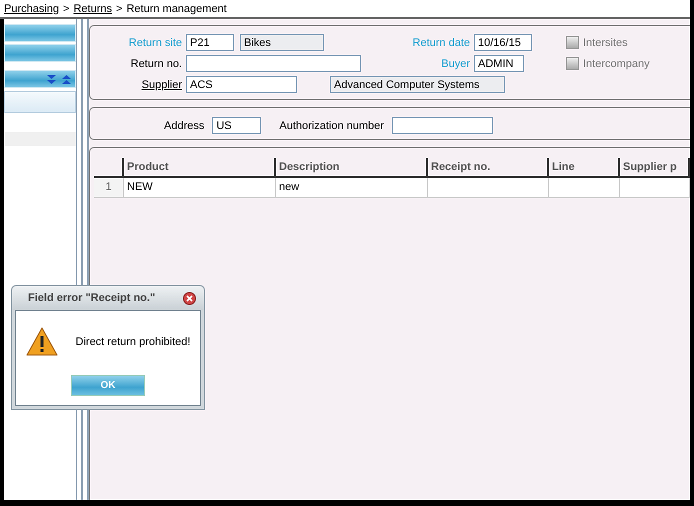 The height and width of the screenshot is (506, 694). Describe the element at coordinates (200, 168) in the screenshot. I see `column-header: Product` at that location.